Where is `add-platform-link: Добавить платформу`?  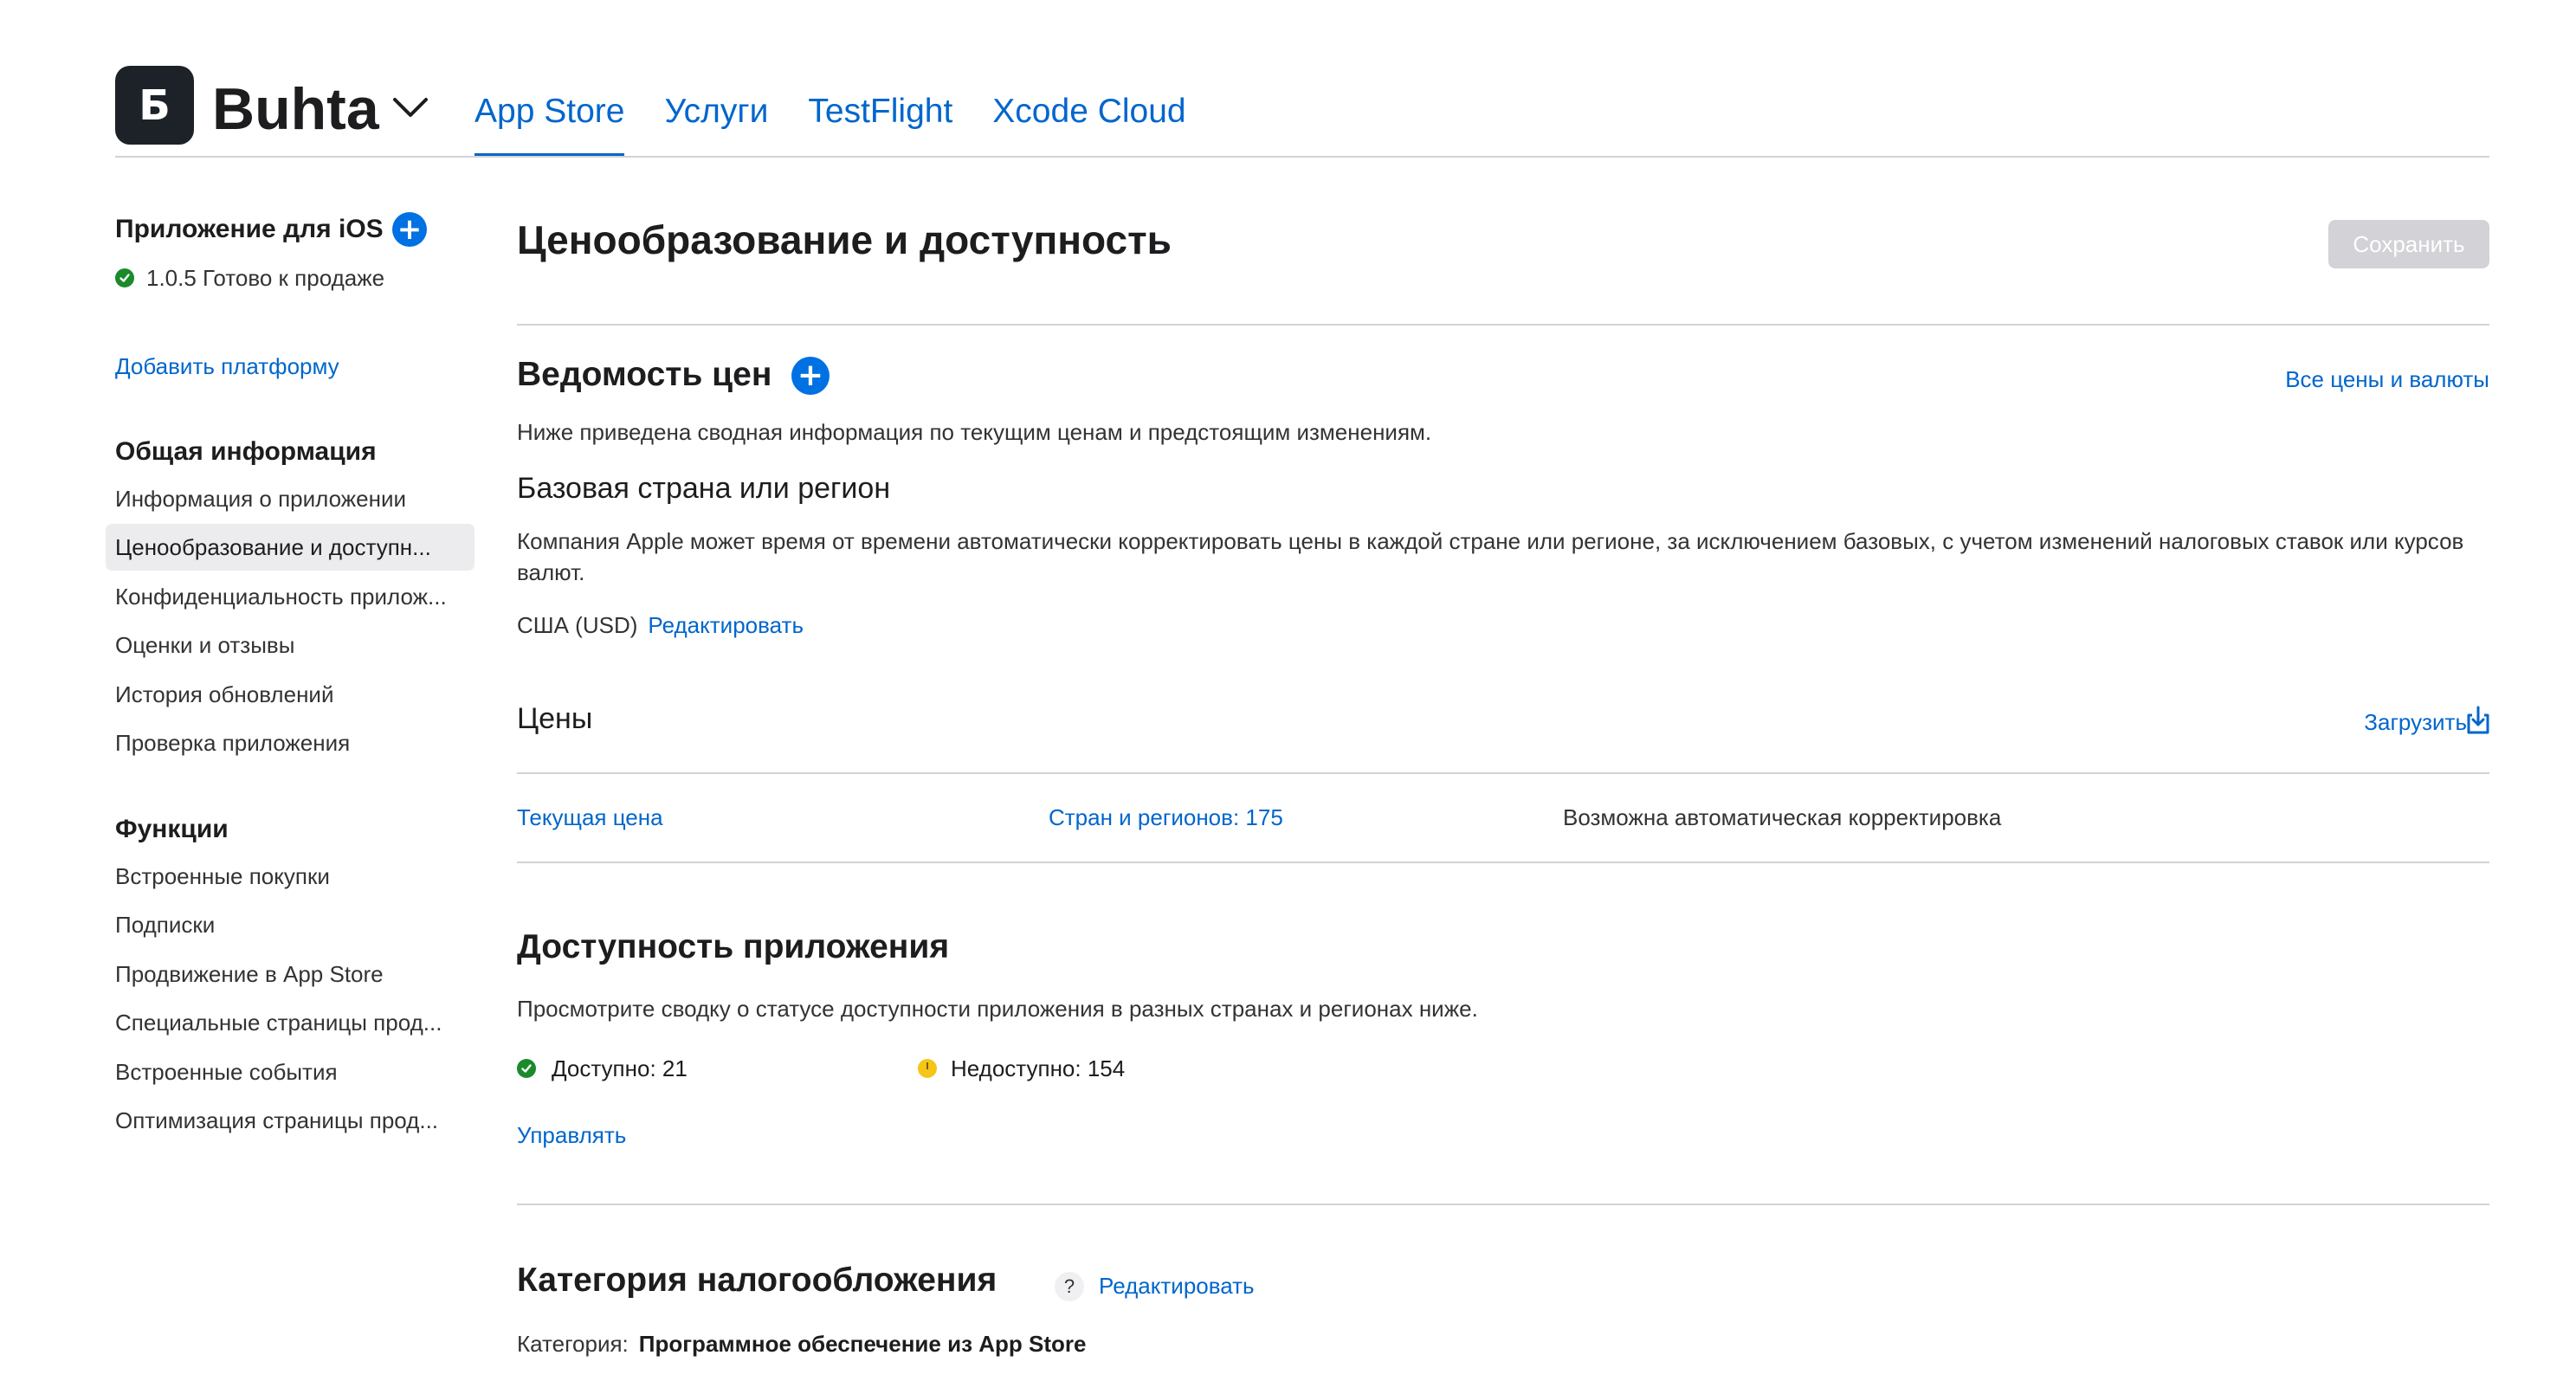 add-platform-link: Добавить платформу is located at coordinates (227, 366).